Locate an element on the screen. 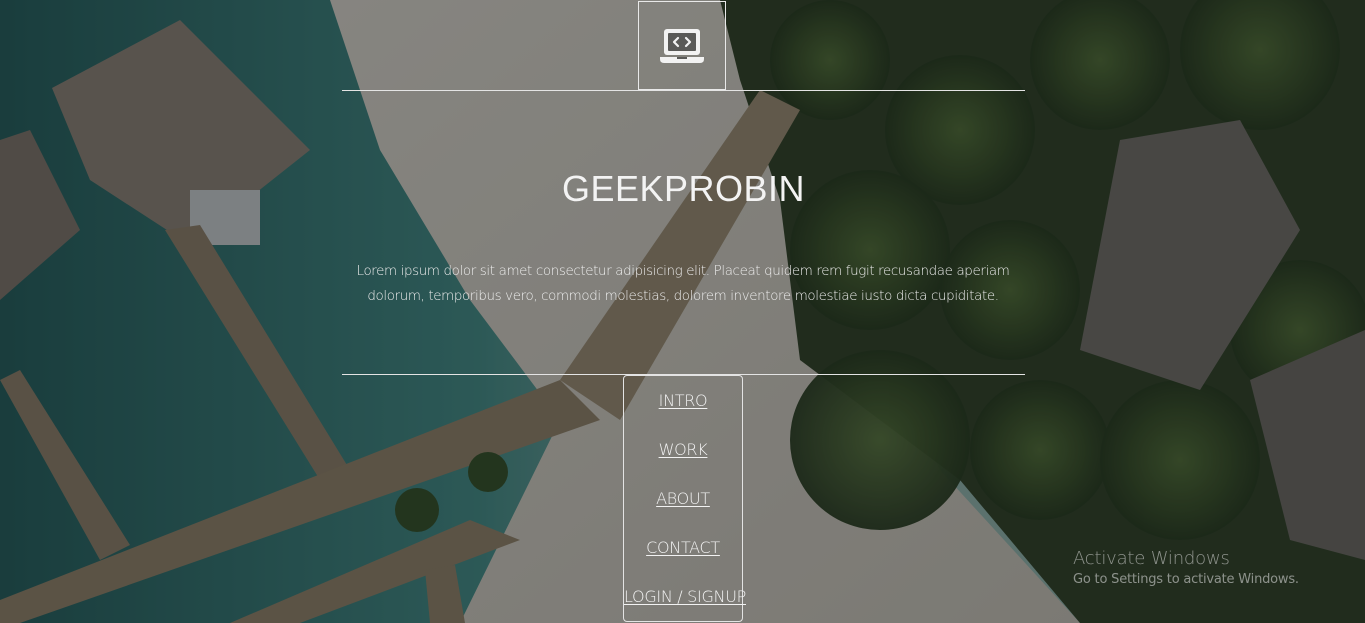 Image resolution: width=1365 pixels, height=623 pixels. logo-box is located at coordinates (682, 45).